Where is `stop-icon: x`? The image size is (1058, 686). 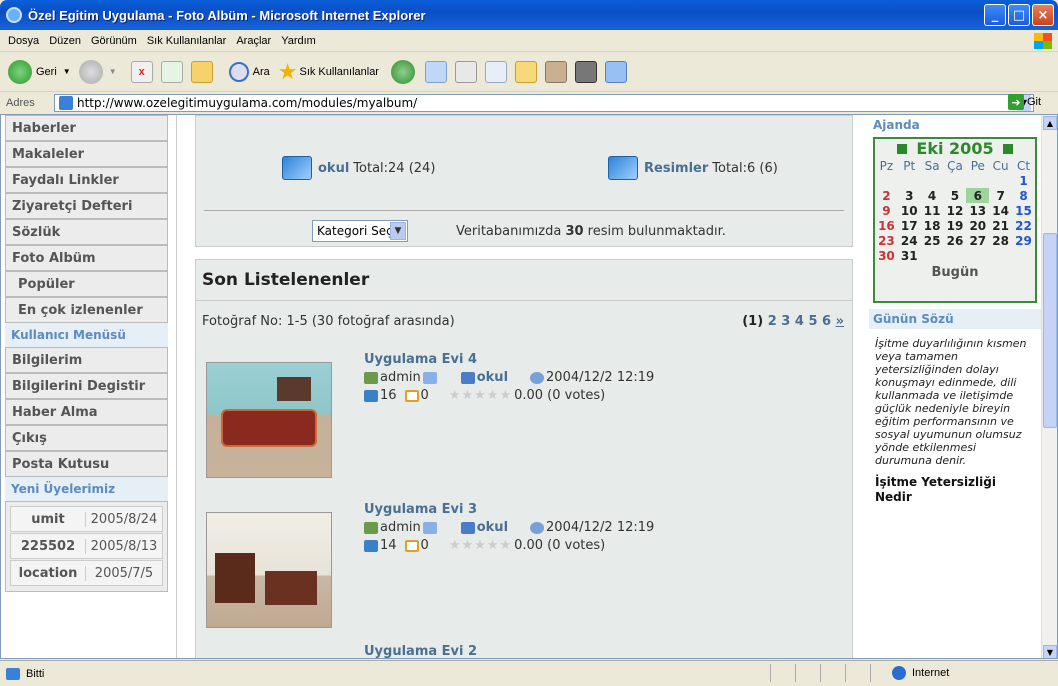
stop-icon: x is located at coordinates (141, 71).